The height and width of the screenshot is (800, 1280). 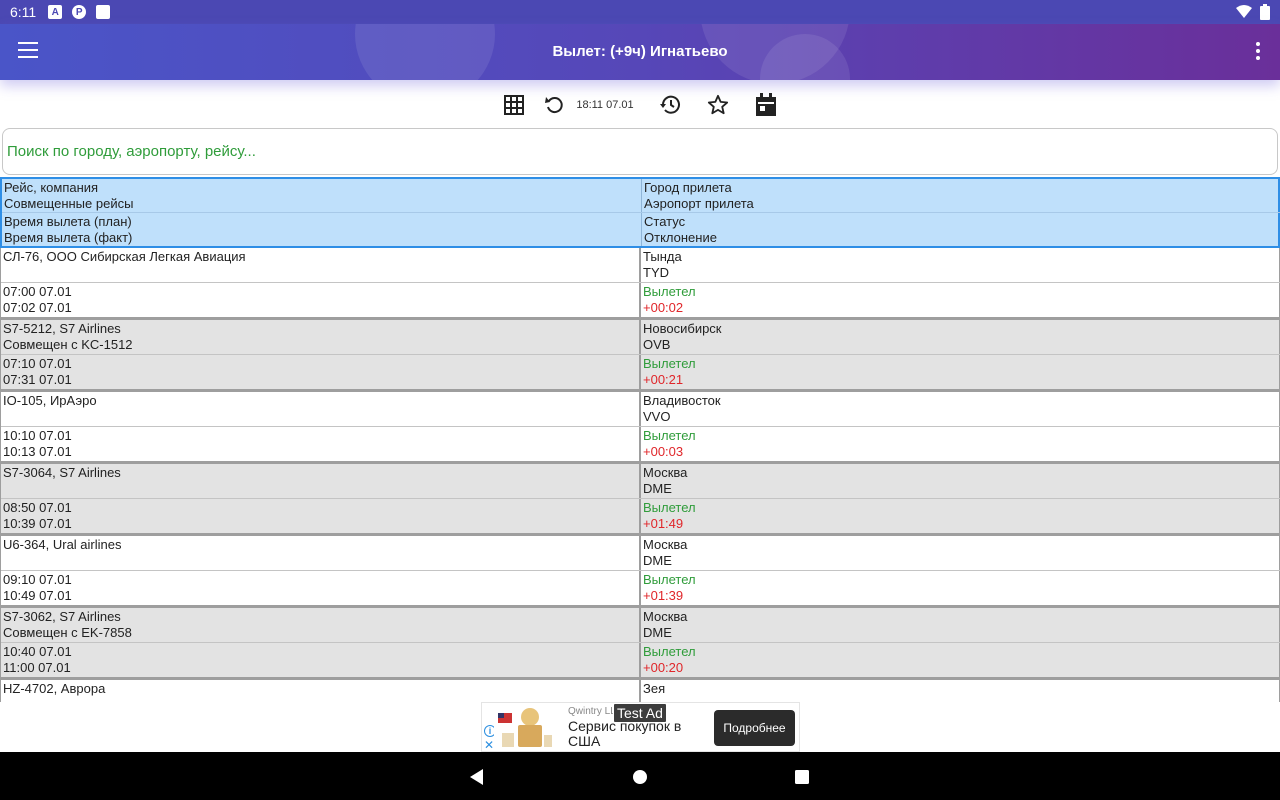 What do you see at coordinates (682, 400) in the screenshot?
I see `arrival-city: Владивосток` at bounding box center [682, 400].